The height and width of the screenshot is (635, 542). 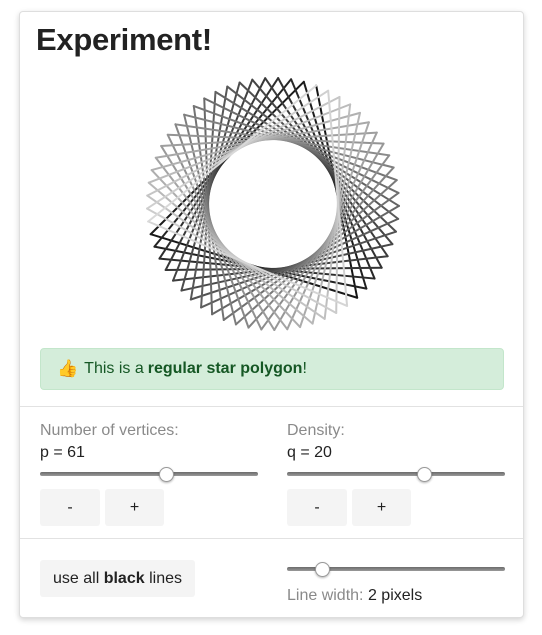 What do you see at coordinates (165, 578) in the screenshot?
I see `black-button-suffix: lines` at bounding box center [165, 578].